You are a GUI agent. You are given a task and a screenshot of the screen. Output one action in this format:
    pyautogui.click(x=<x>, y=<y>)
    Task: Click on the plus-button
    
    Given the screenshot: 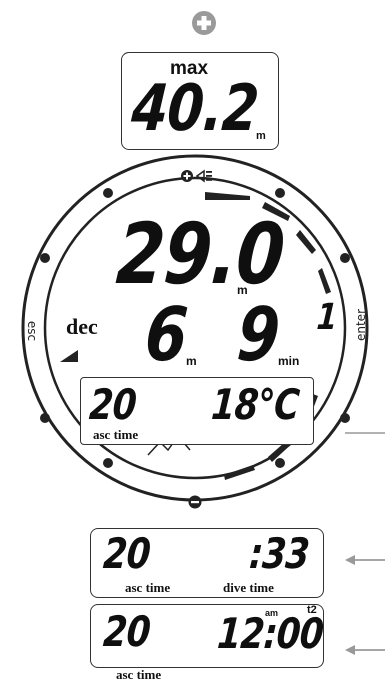 What is the action you would take?
    pyautogui.click(x=204, y=23)
    